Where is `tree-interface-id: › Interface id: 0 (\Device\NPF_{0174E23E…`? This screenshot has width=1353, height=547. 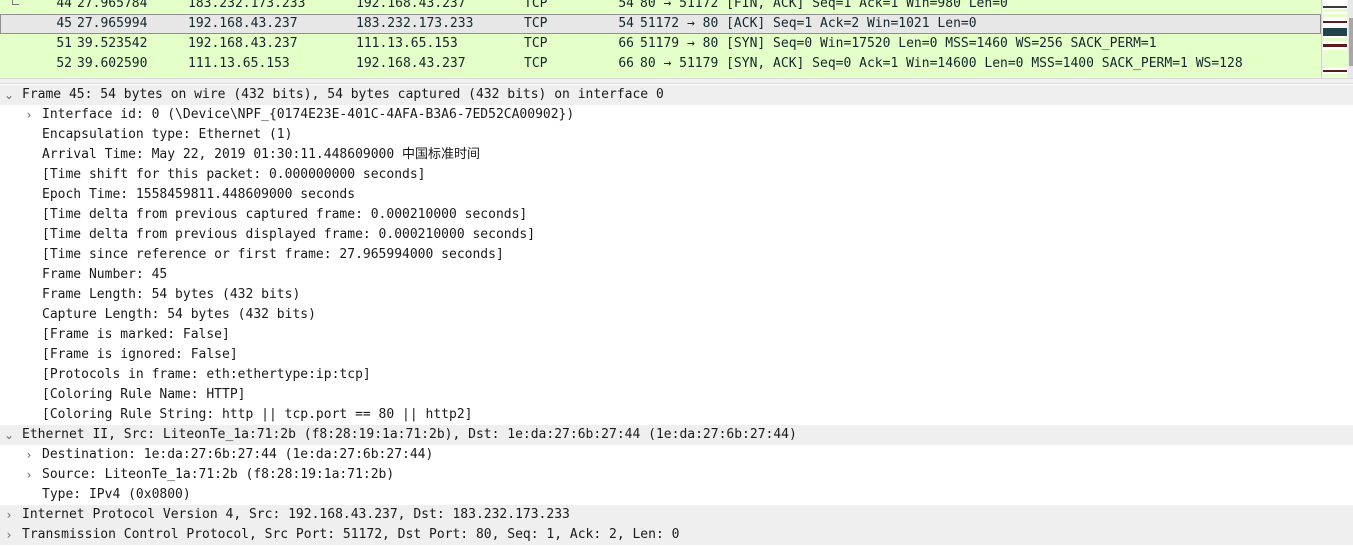
tree-interface-id: › Interface id: 0 (\Device\NPF_{0174E23E… is located at coordinates (676, 115).